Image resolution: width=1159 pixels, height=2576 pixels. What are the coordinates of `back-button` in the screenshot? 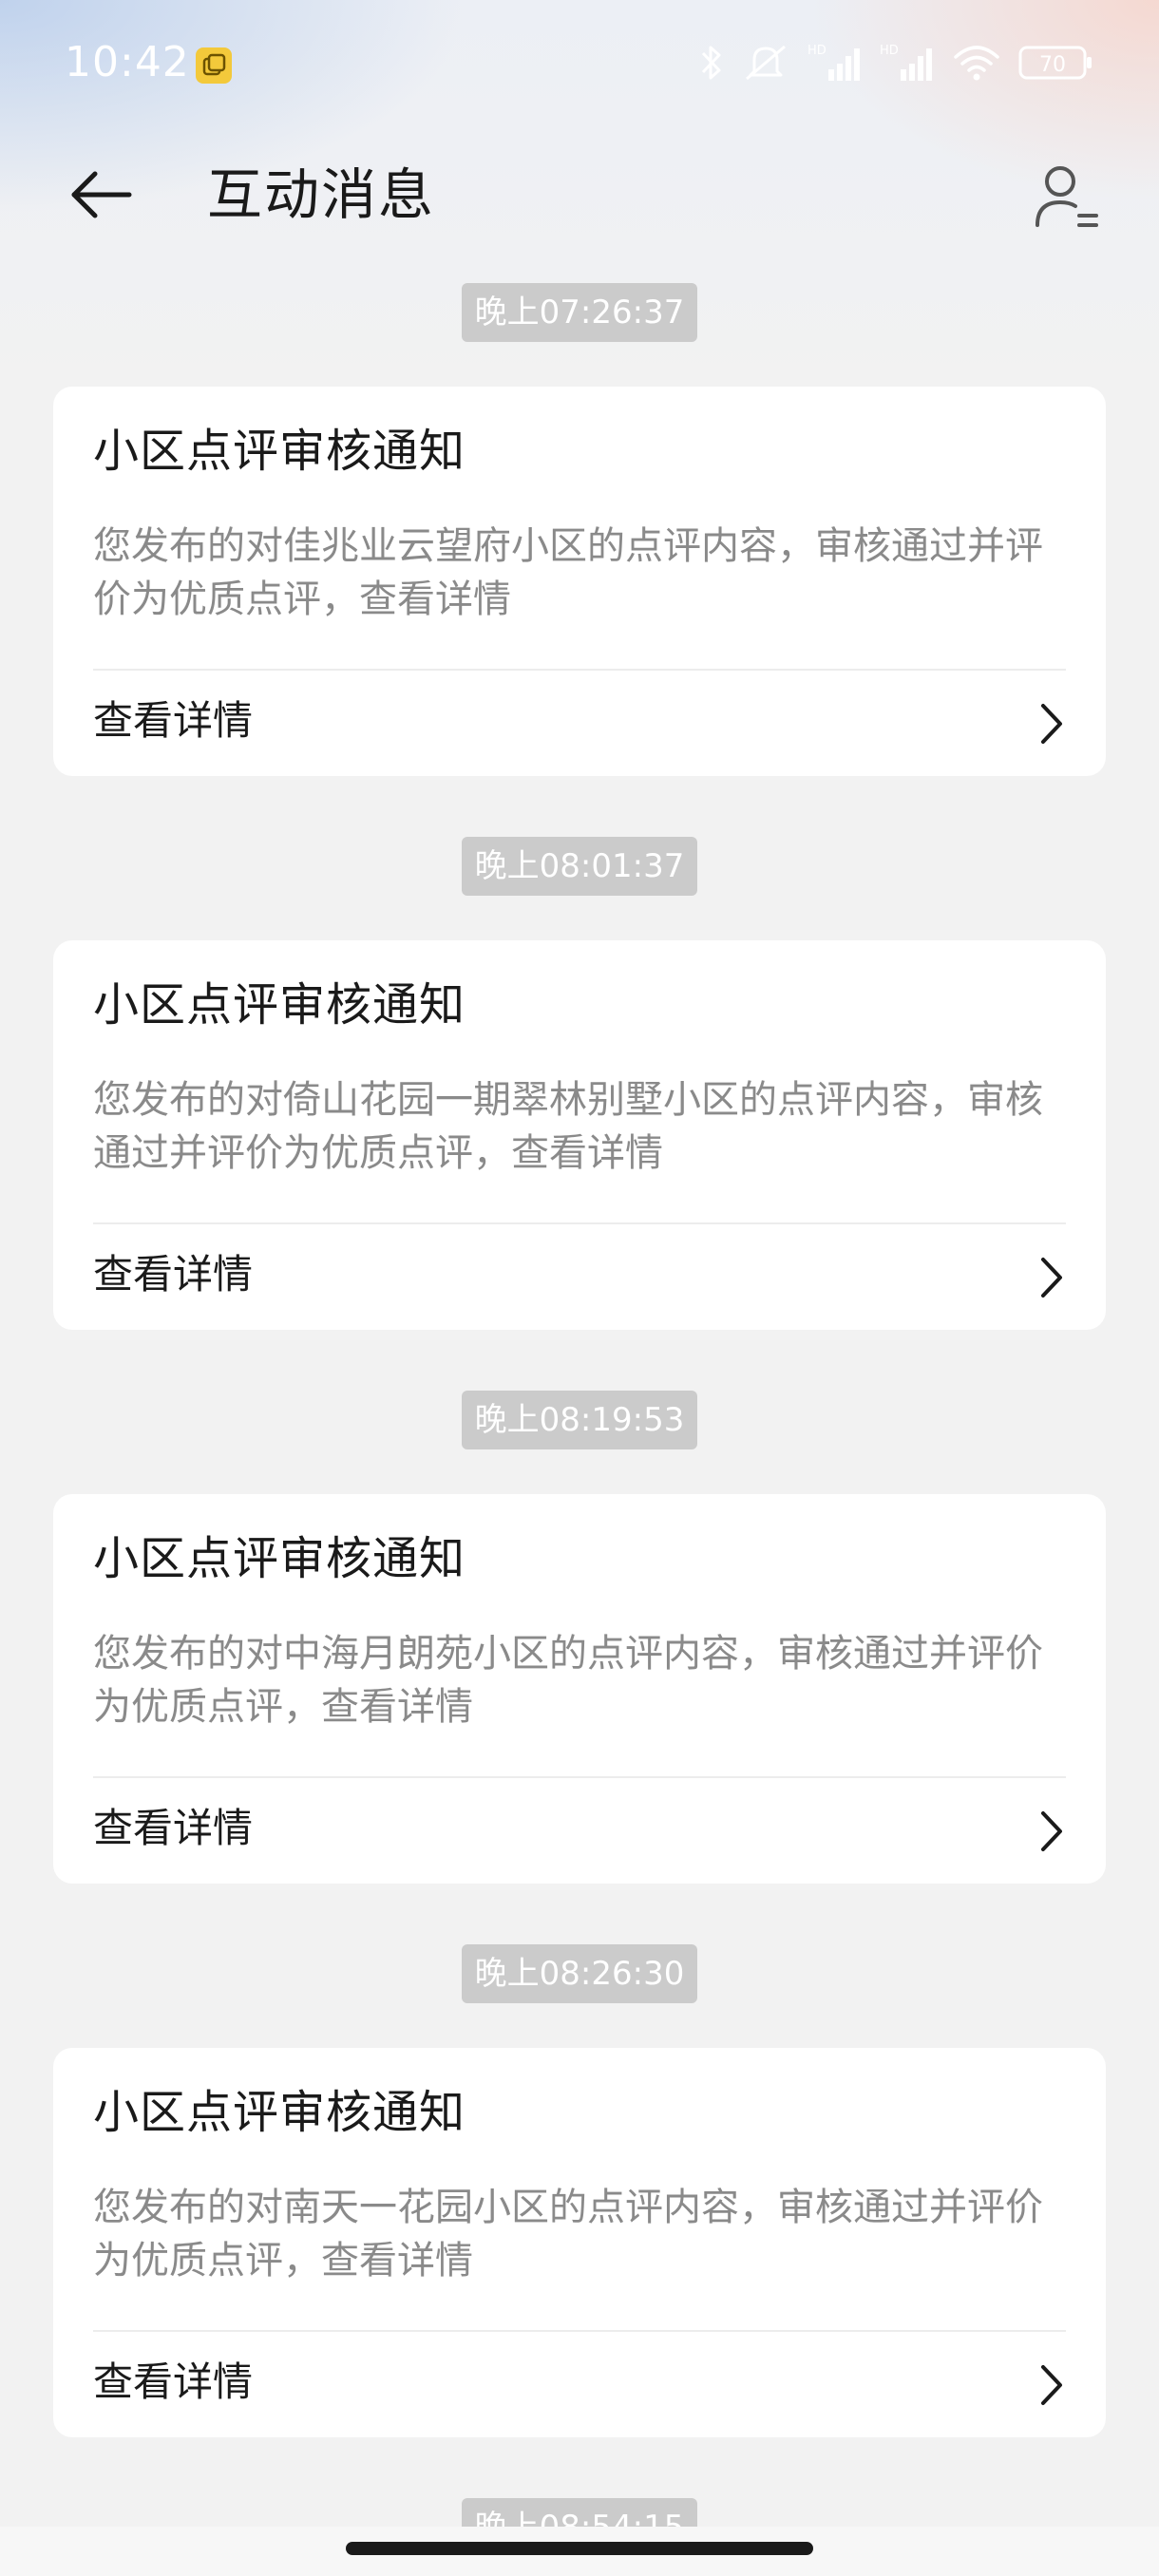 It's located at (101, 194).